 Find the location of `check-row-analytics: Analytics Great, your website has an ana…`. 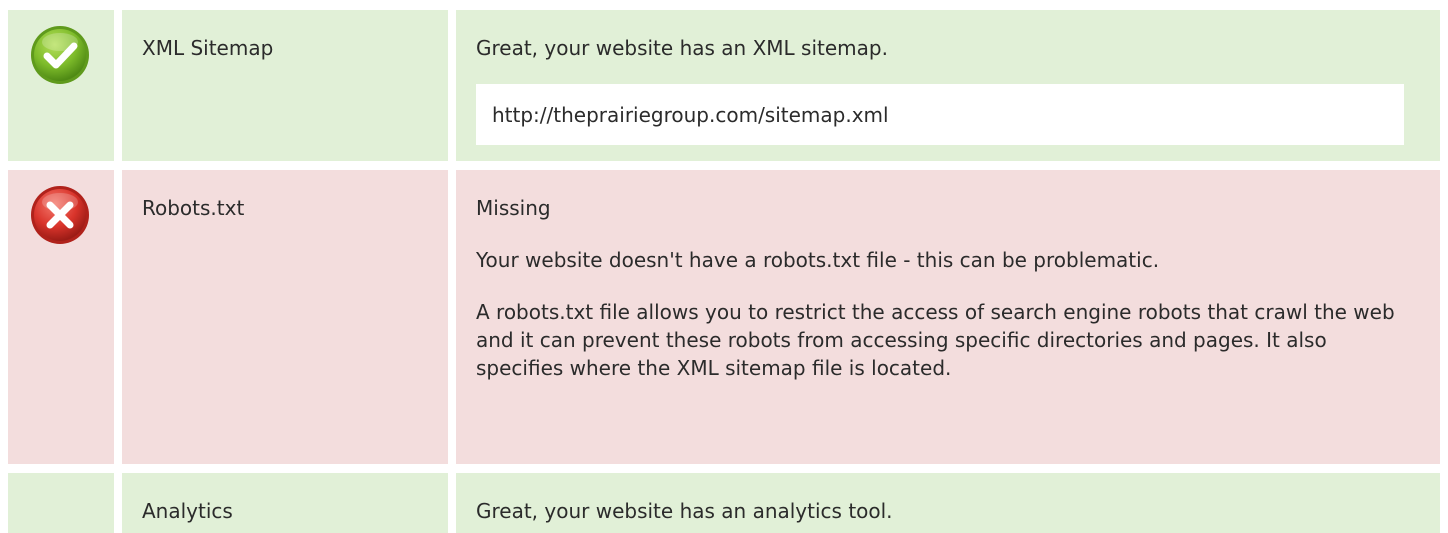

check-row-analytics: Analytics Great, your website has an ana… is located at coordinates (724, 503).